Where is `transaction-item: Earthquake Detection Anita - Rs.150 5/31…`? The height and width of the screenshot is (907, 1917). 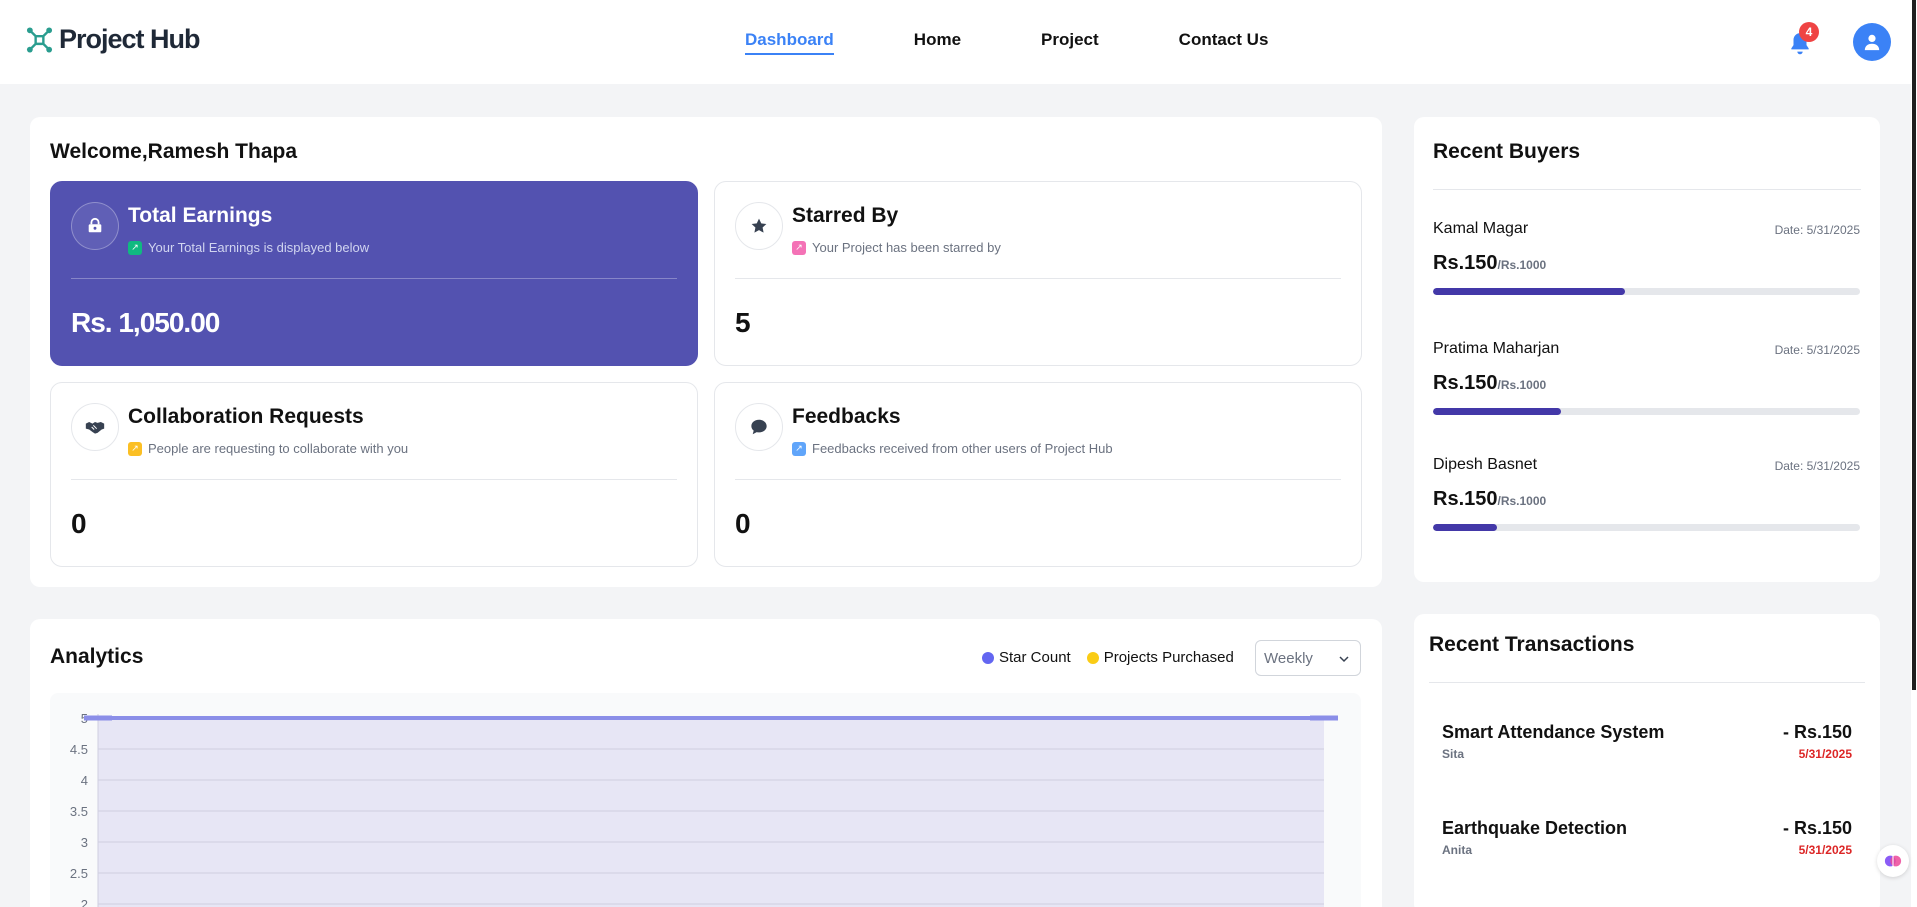
transaction-item: Earthquake Detection Anita - Rs.150 5/31… is located at coordinates (1647, 841).